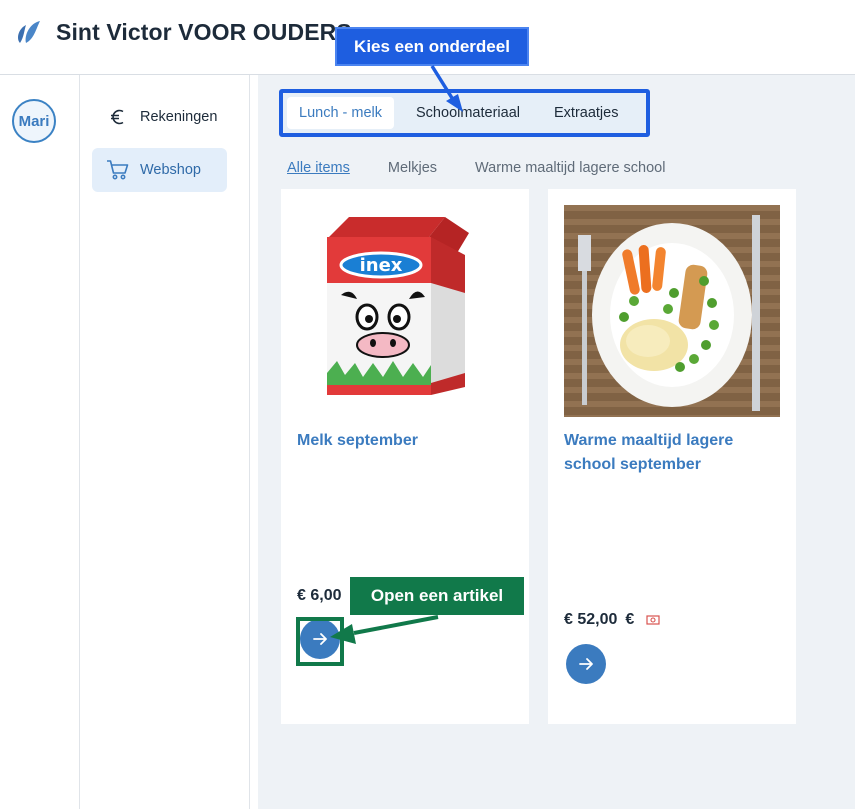  Describe the element at coordinates (204, 32) in the screenshot. I see `app-title: Sint Victor VOOR OUDERS` at that location.